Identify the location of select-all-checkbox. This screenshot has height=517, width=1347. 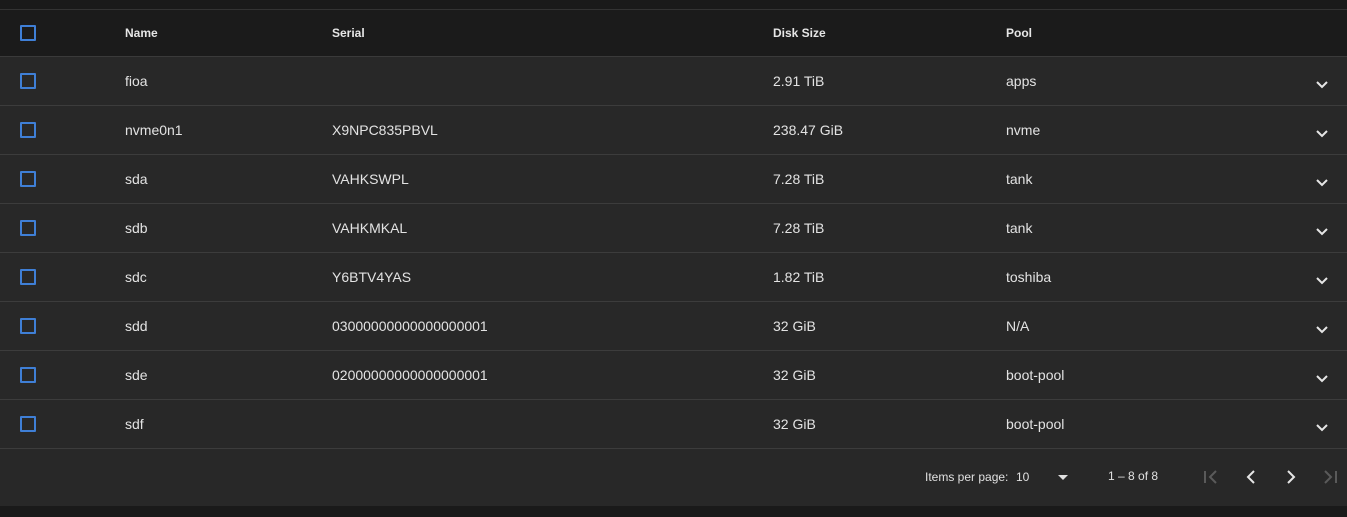
(28, 33).